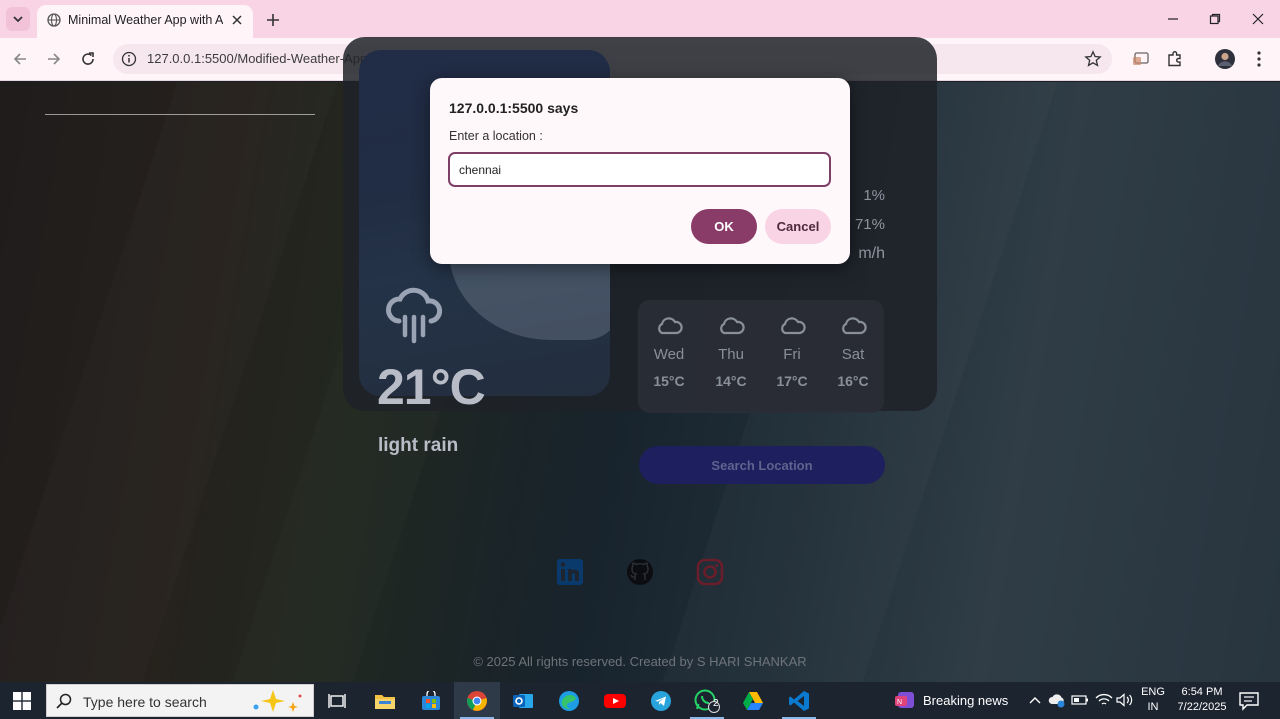 The width and height of the screenshot is (1280, 719). I want to click on close-icon, so click(237, 20).